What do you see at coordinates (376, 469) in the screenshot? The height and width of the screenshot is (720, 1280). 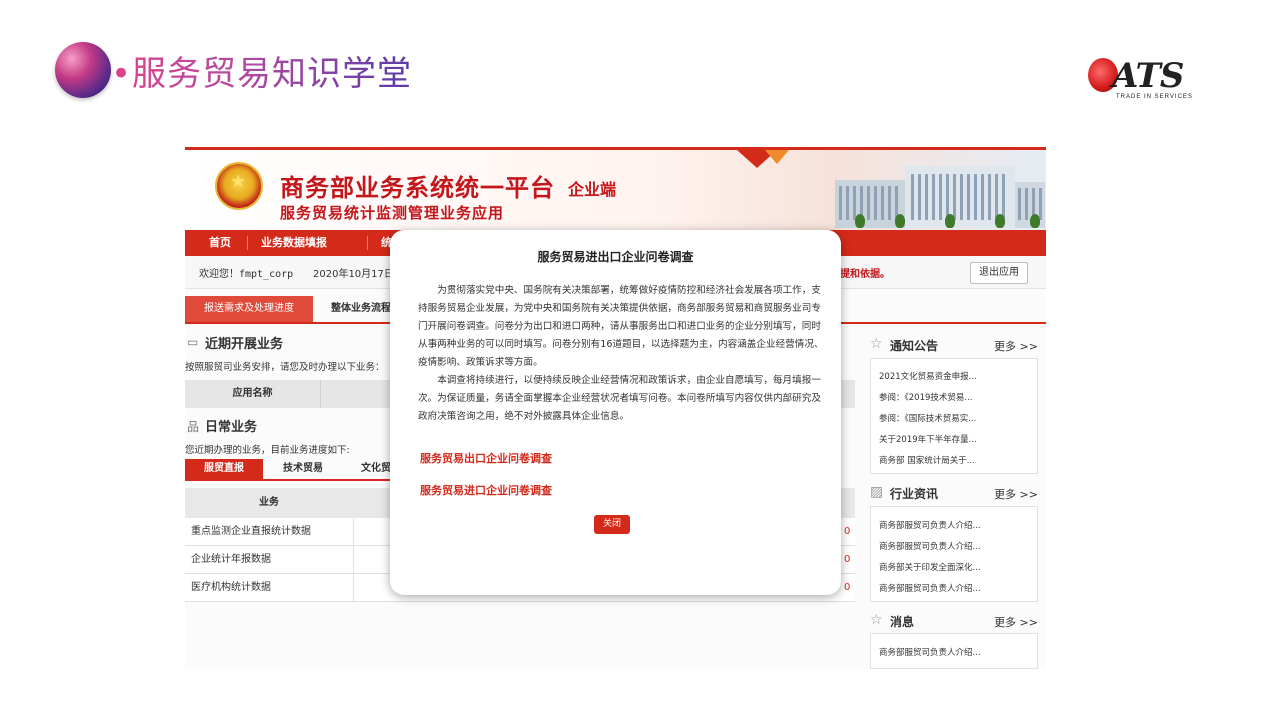 I see `subtab-culture-trade: 文化贸` at bounding box center [376, 469].